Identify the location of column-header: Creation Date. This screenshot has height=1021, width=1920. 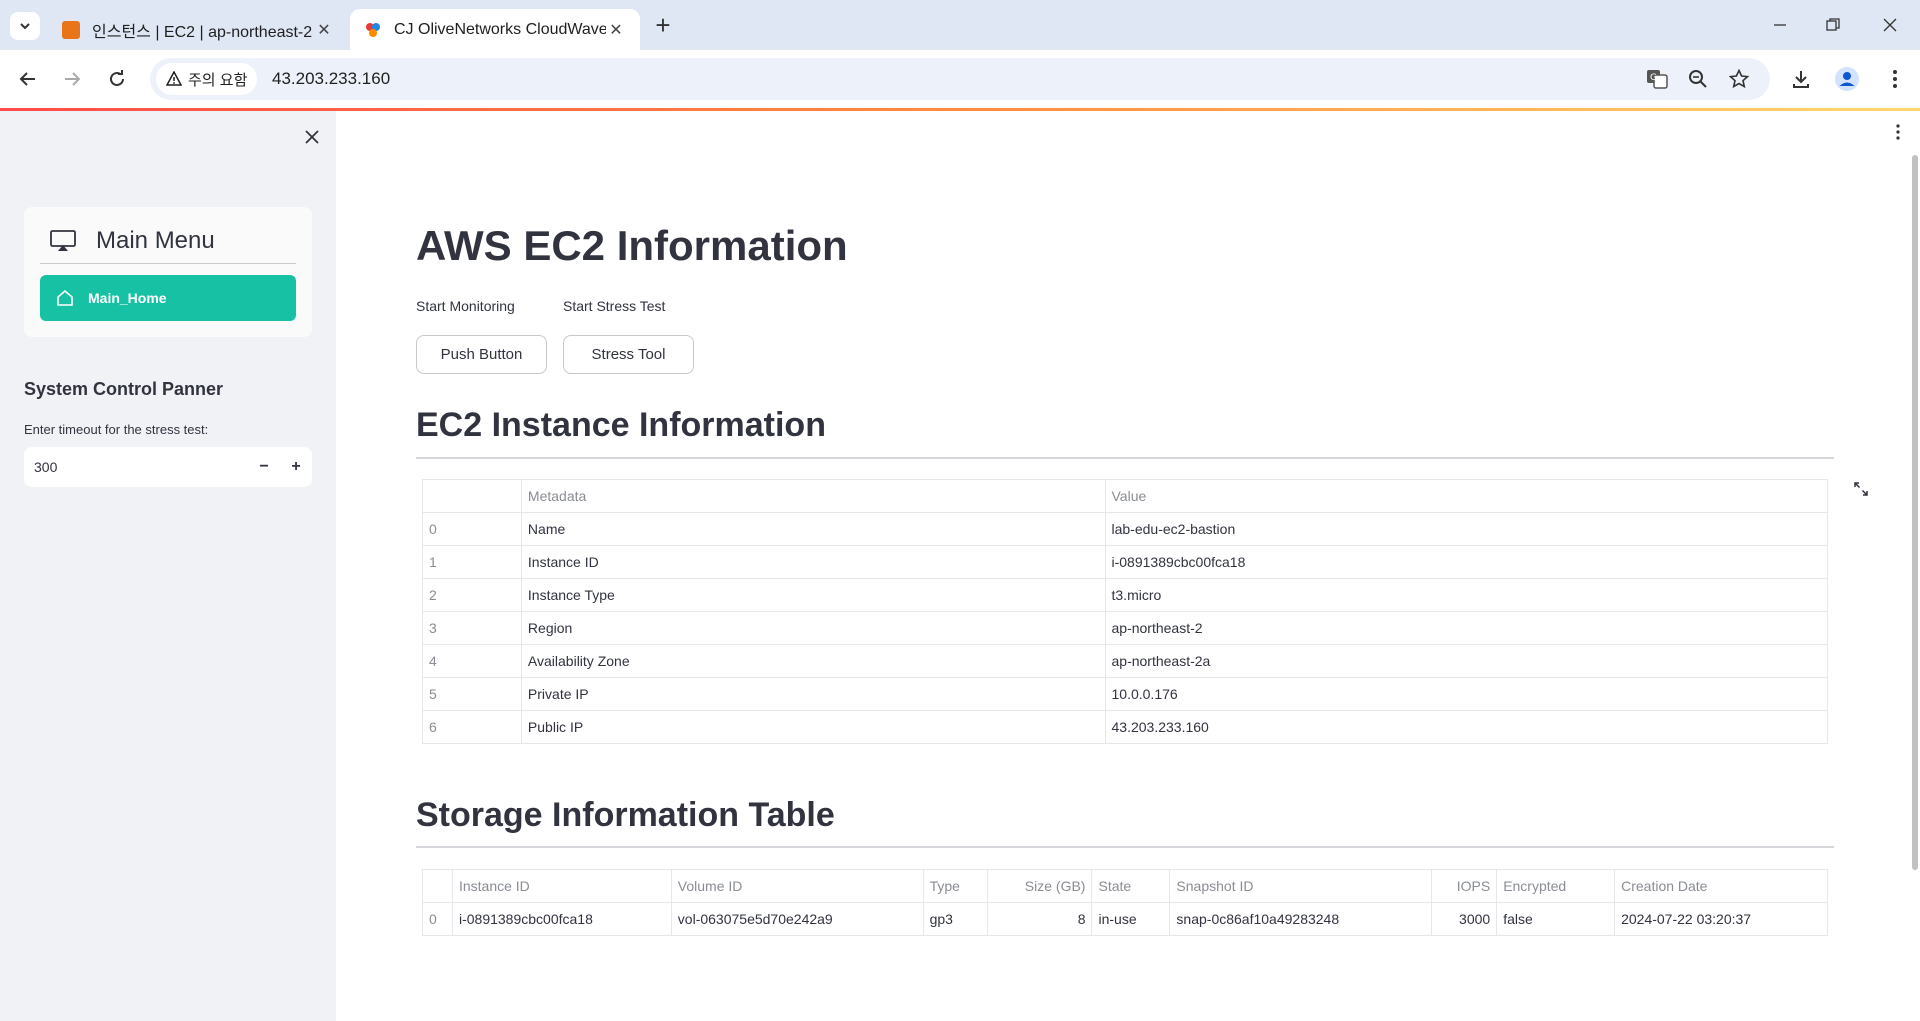
(1721, 886).